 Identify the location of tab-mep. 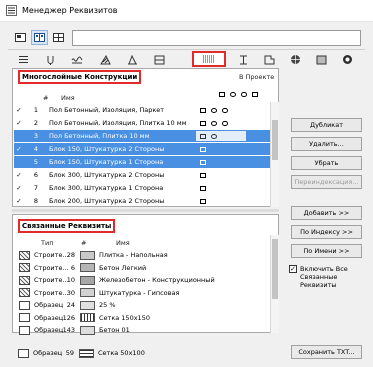
(295, 59).